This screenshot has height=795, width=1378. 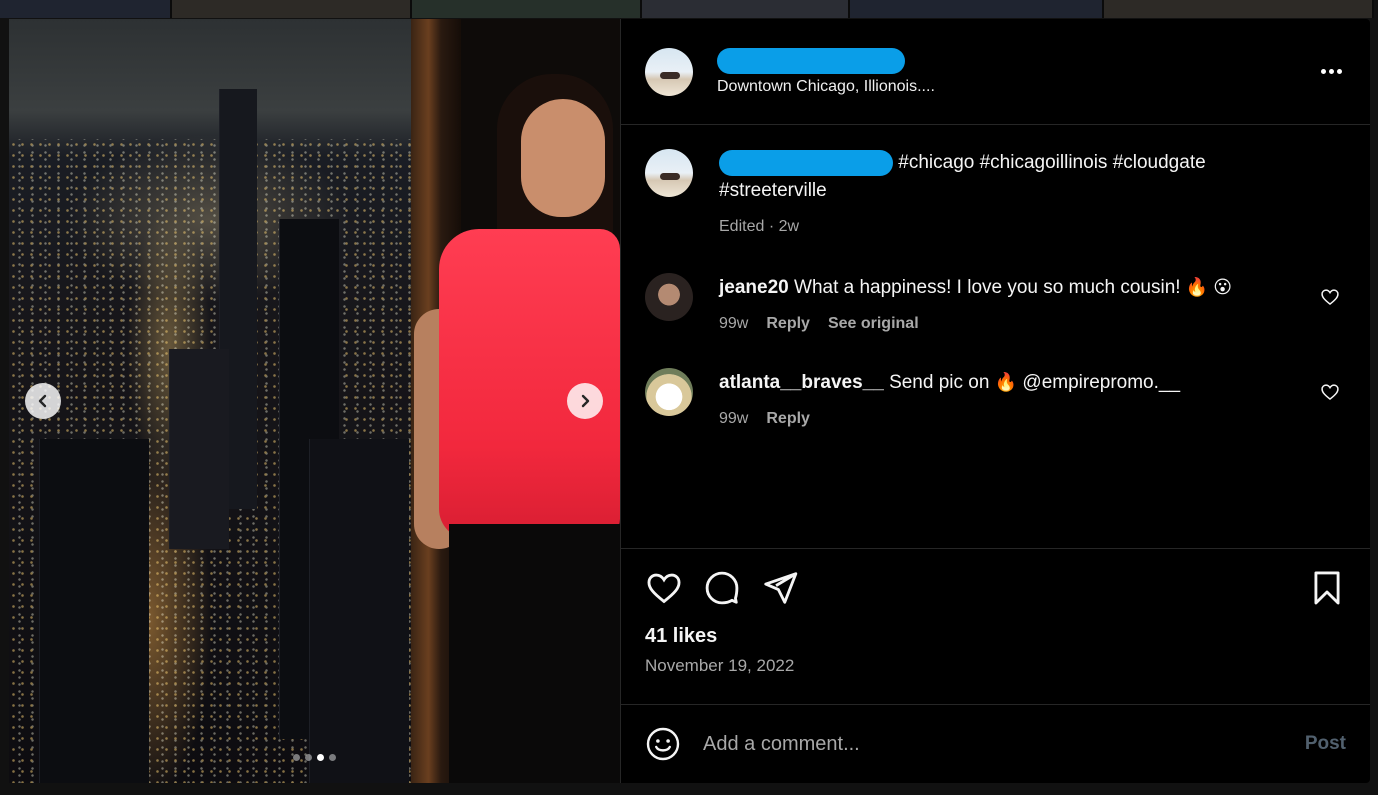 I want to click on more-options-icon, so click(x=1331, y=72).